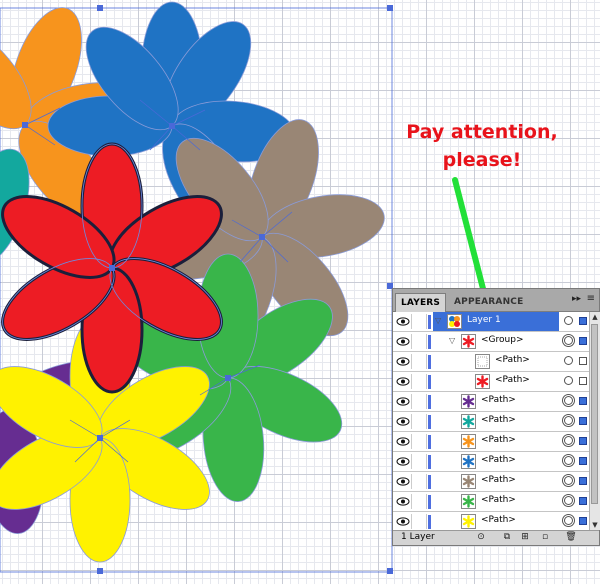  Describe the element at coordinates (545, 537) in the screenshot. I see `new-layer-icon: ▫` at that location.